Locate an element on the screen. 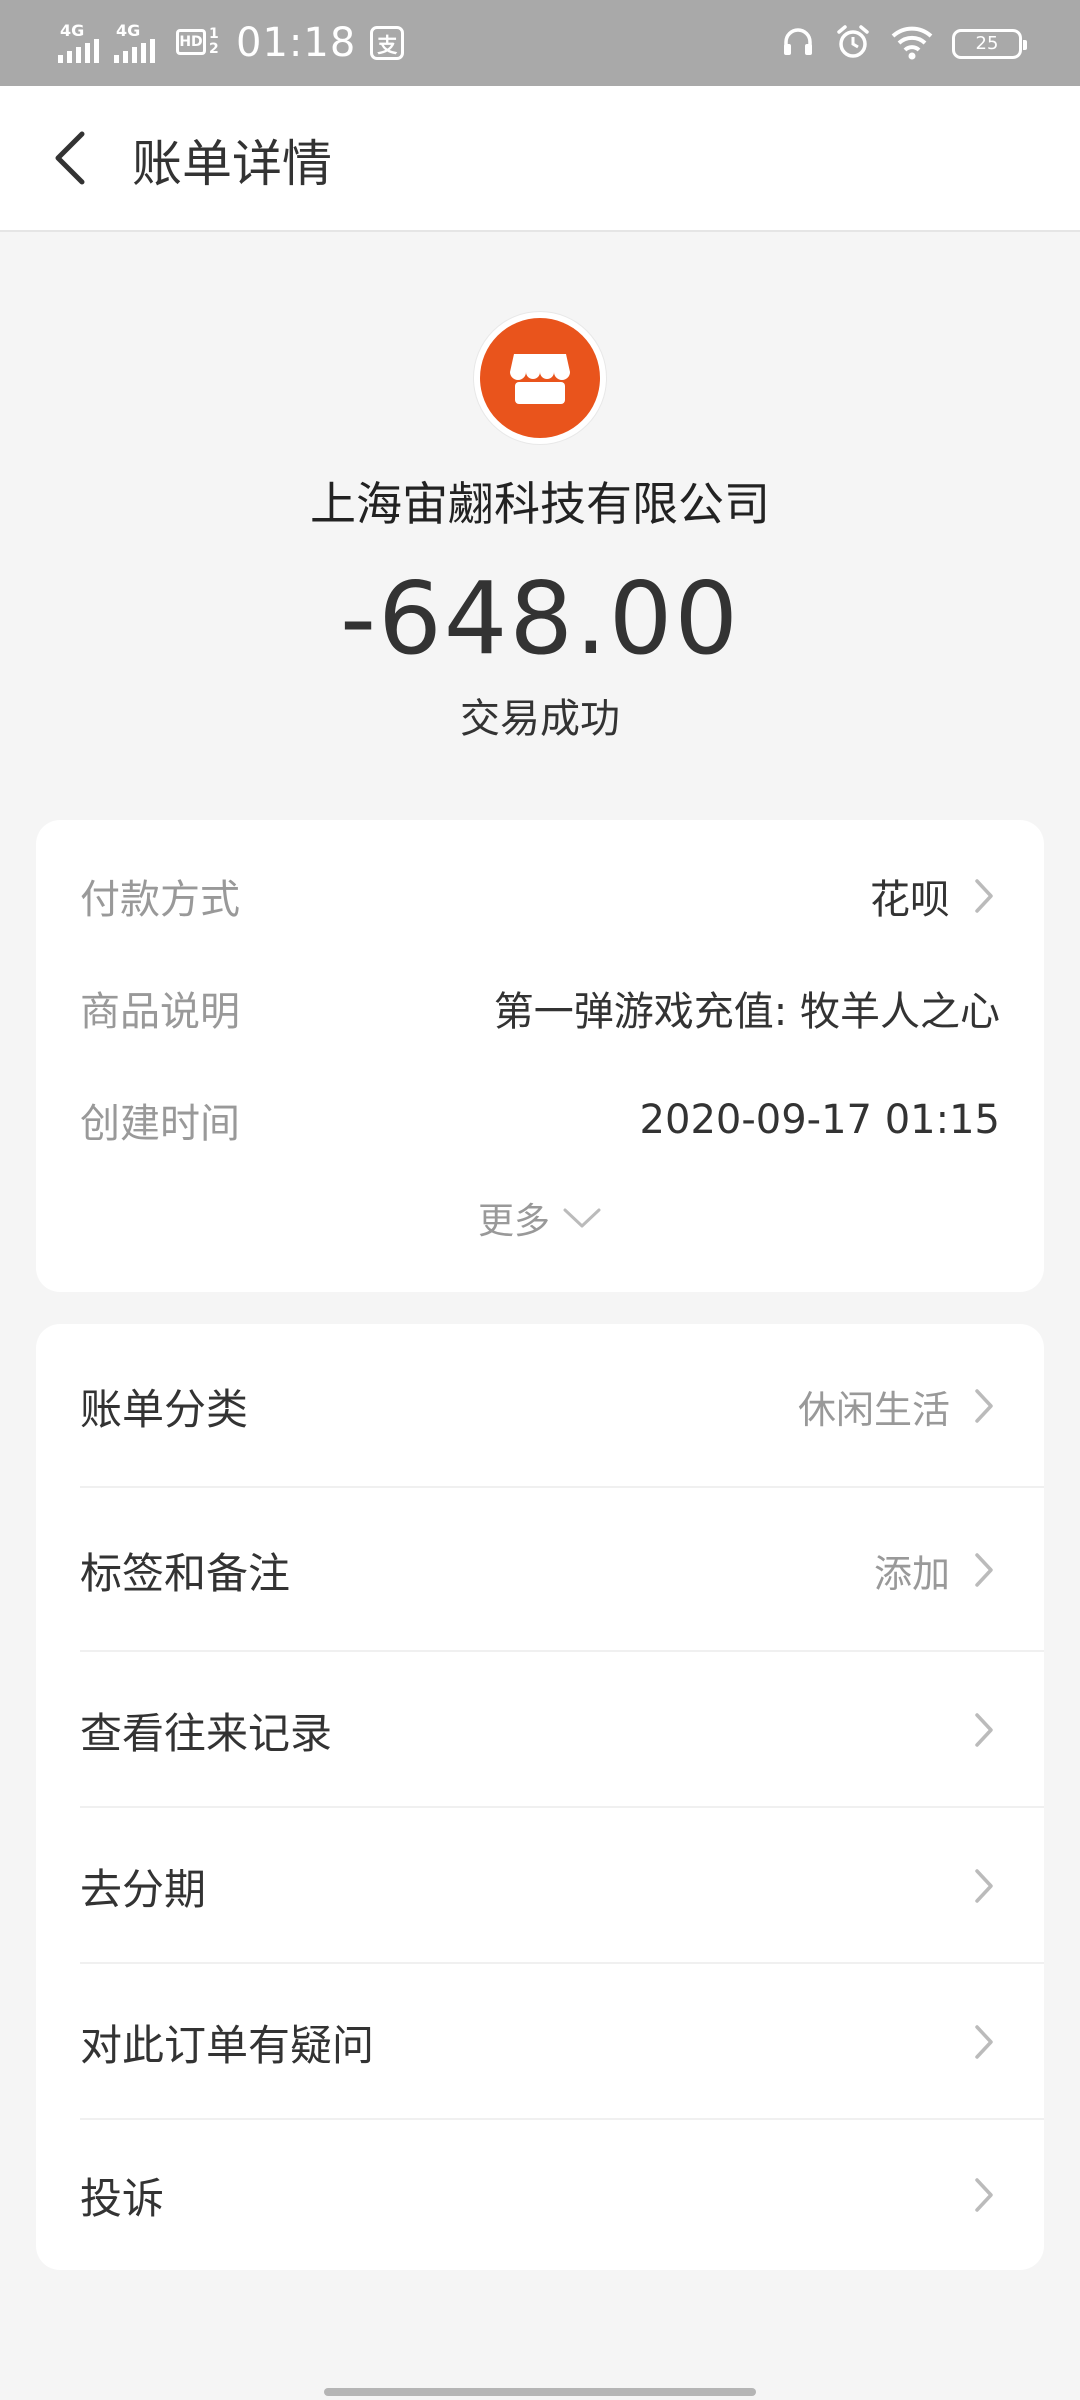 This screenshot has height=2400, width=1080. status-time: 01:18 is located at coordinates (296, 43).